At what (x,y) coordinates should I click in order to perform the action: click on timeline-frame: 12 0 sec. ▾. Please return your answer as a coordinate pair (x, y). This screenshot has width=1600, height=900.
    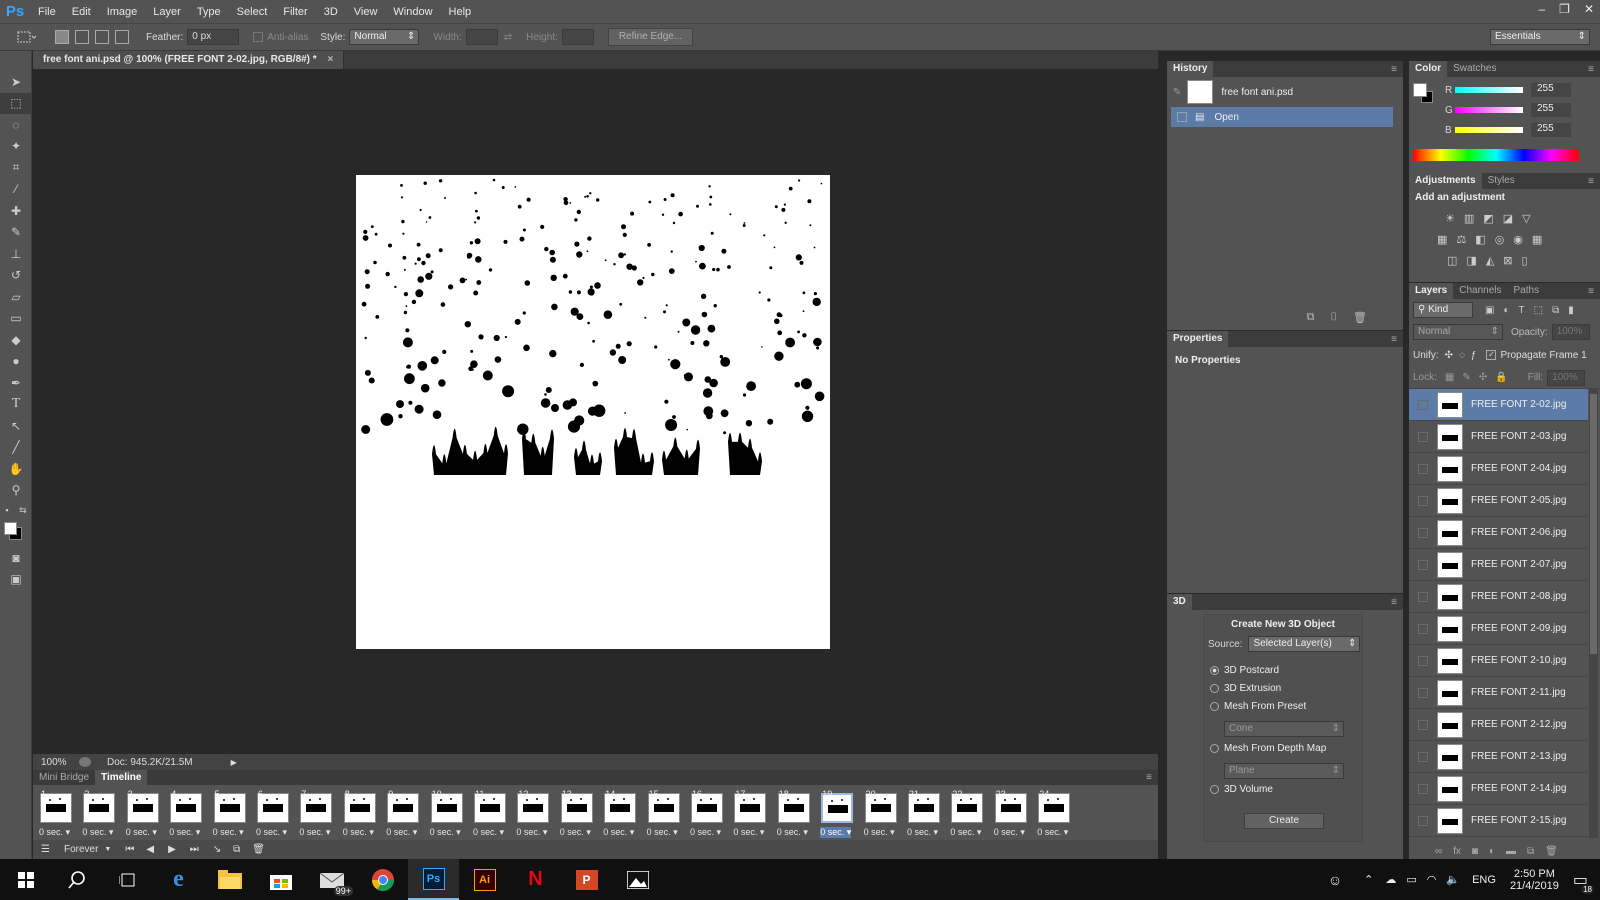
    Looking at the image, I should click on (532, 813).